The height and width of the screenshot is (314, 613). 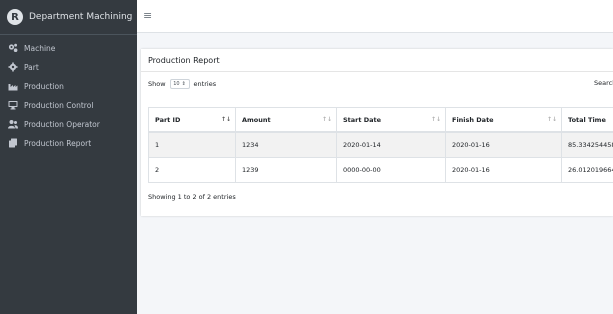 I want to click on cell-start-date: 2020-01-14, so click(x=391, y=145).